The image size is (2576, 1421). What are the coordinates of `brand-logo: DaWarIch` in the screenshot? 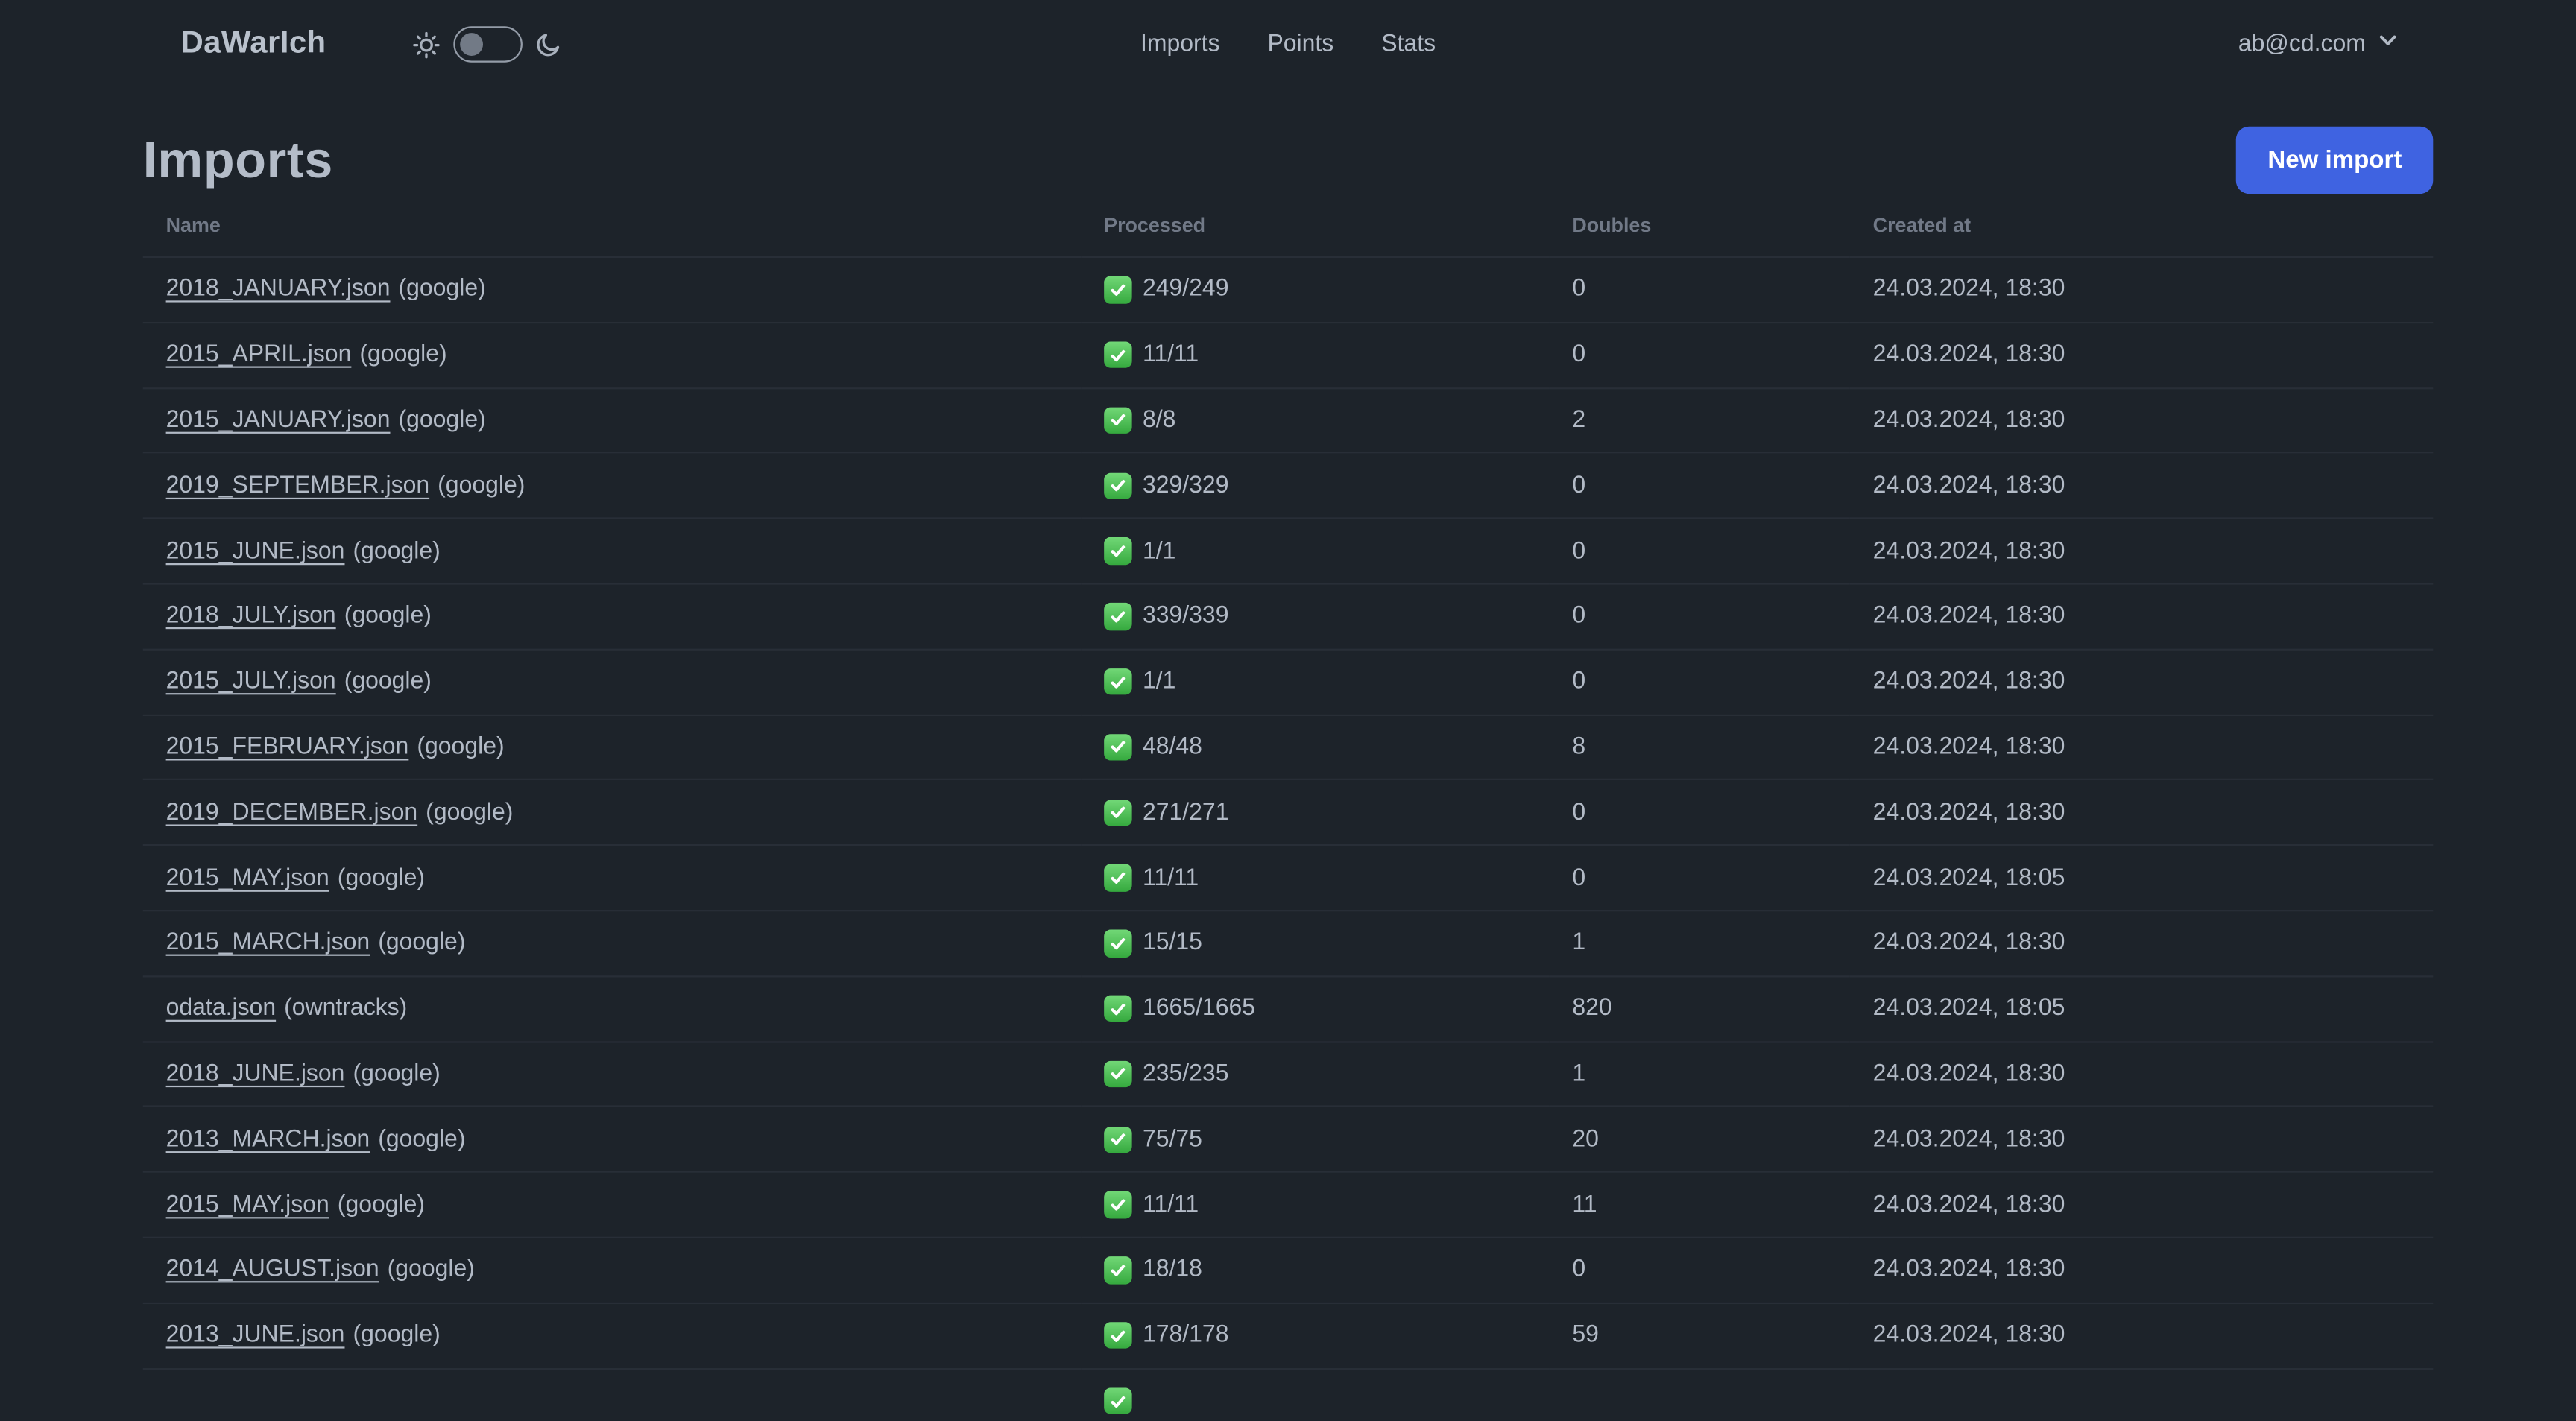 It's located at (253, 44).